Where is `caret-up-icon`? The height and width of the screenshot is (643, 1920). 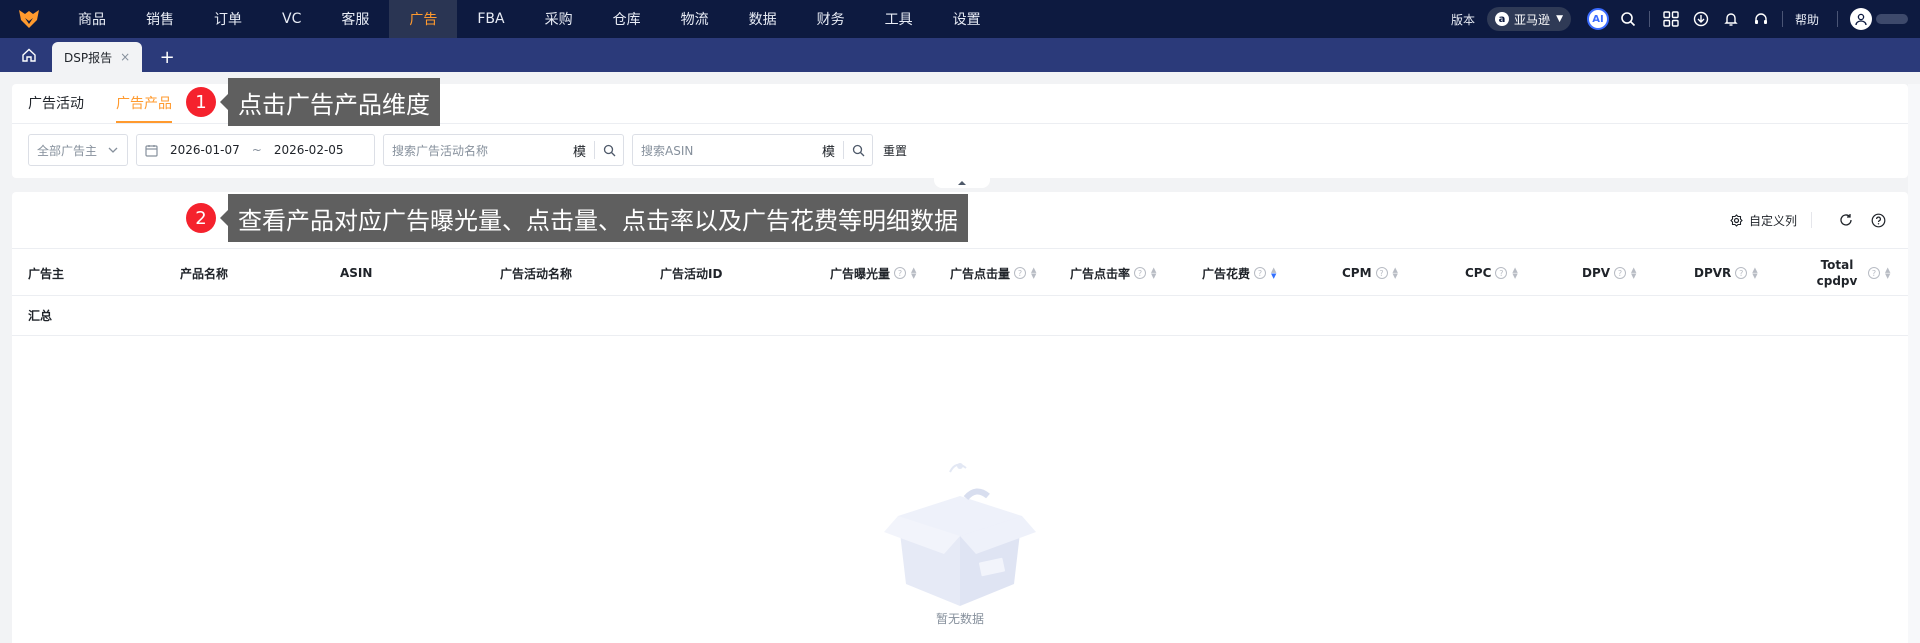
caret-up-icon is located at coordinates (962, 183).